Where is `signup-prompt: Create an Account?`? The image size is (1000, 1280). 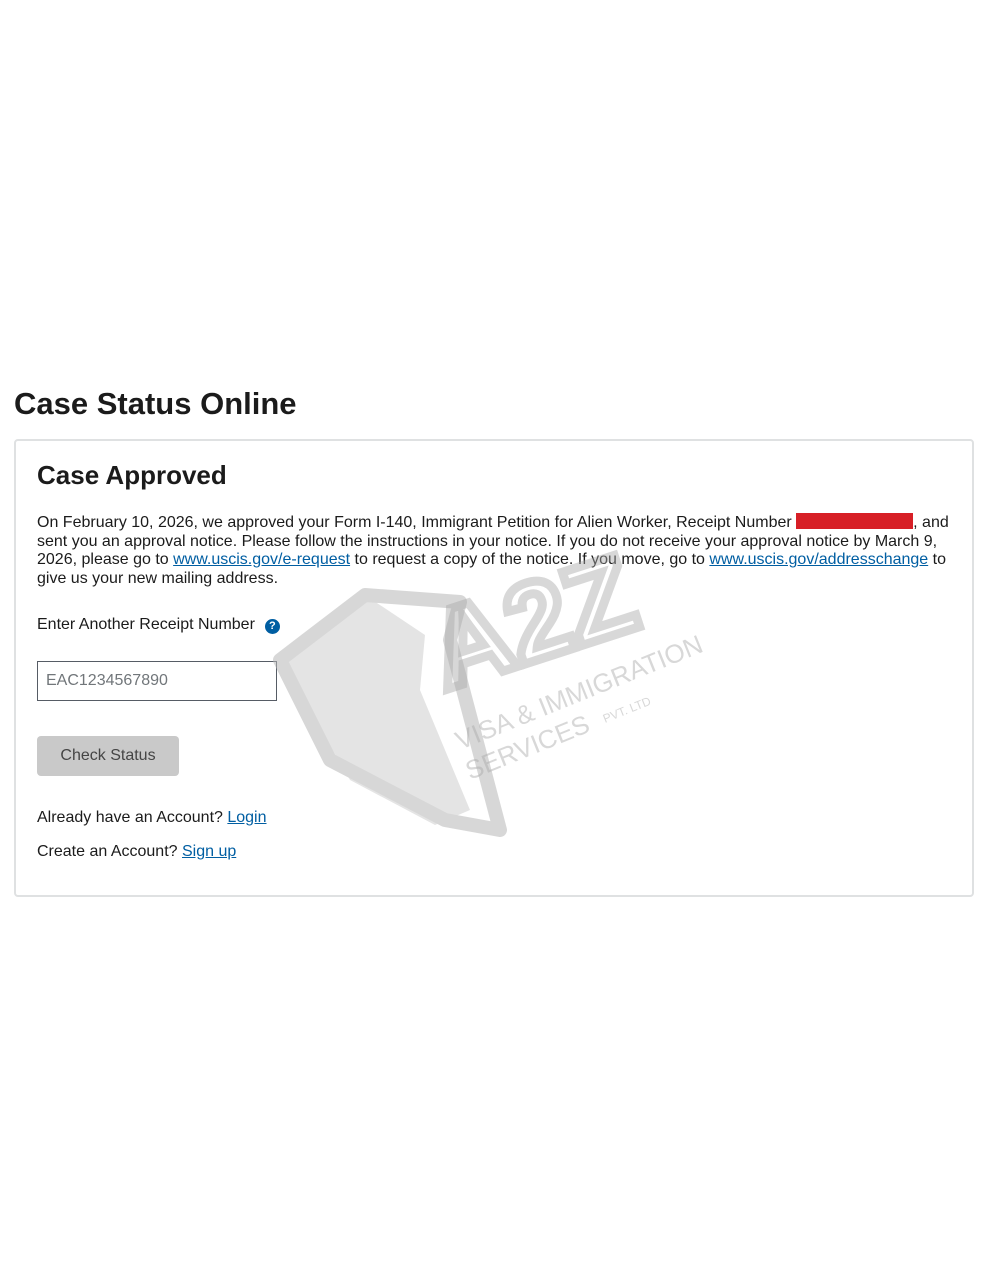 signup-prompt: Create an Account? is located at coordinates (107, 851).